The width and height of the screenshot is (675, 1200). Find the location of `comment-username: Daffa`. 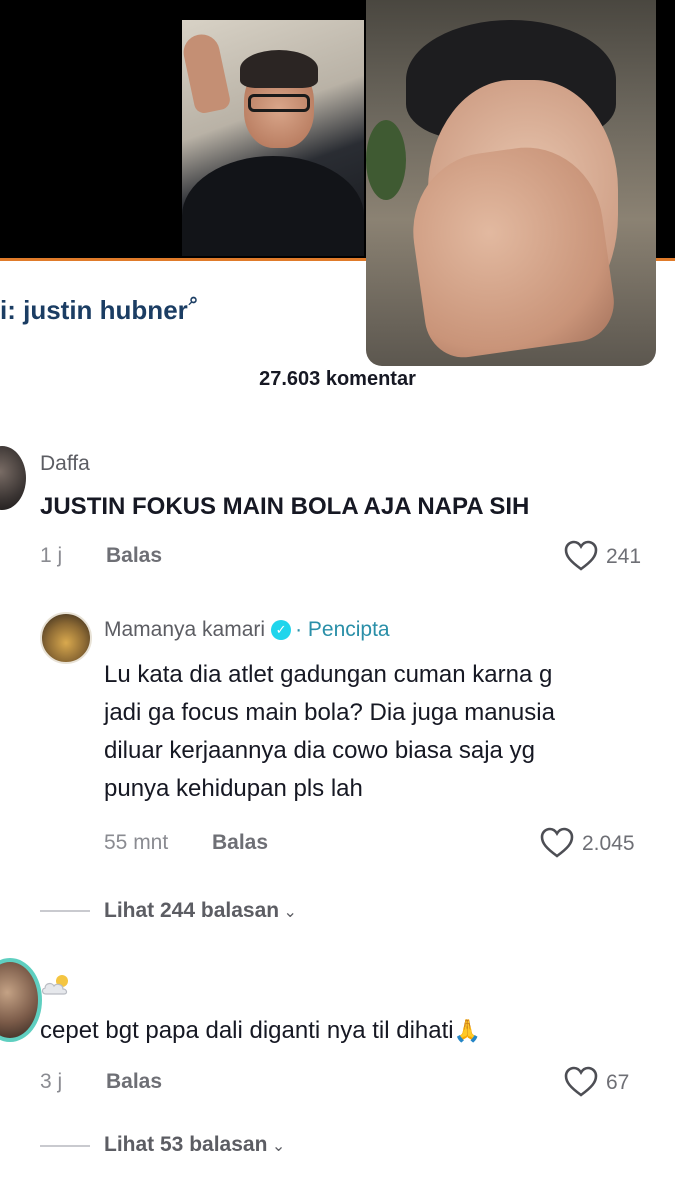

comment-username: Daffa is located at coordinates (65, 464).